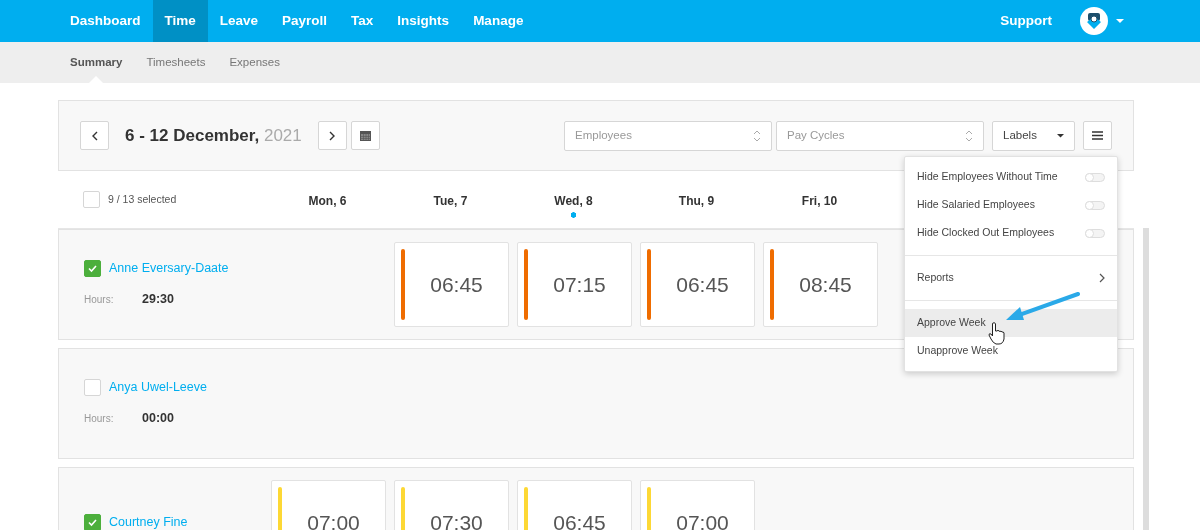 The height and width of the screenshot is (530, 1200). Describe the element at coordinates (254, 62) in the screenshot. I see `subnav-tab: Expenses` at that location.